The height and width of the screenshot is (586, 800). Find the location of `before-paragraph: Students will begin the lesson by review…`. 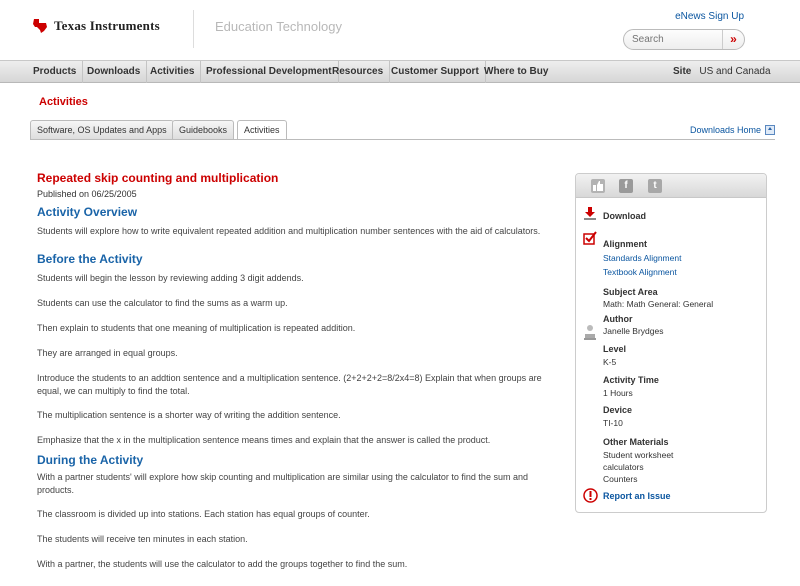

before-paragraph: Students will begin the lesson by review… is located at coordinates (170, 278).